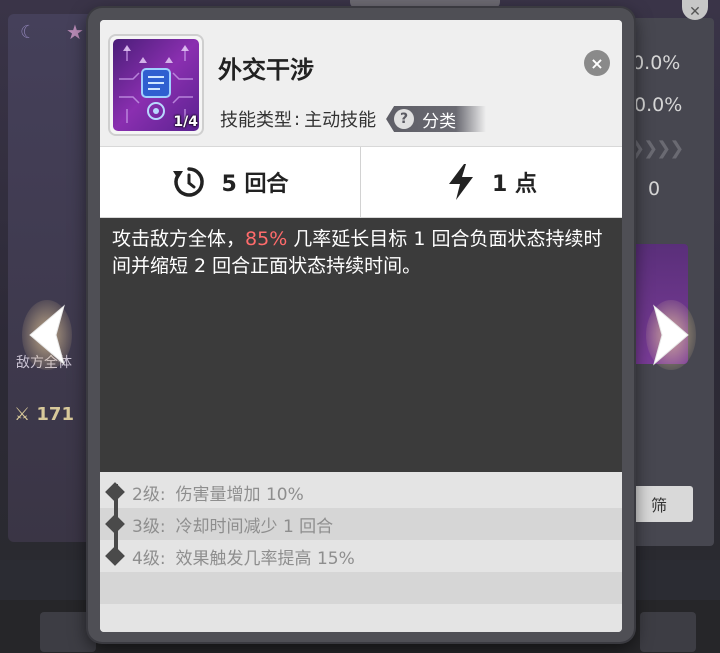 The height and width of the screenshot is (653, 720). Describe the element at coordinates (149, 558) in the screenshot. I see `upgrade-level: 4级:` at that location.